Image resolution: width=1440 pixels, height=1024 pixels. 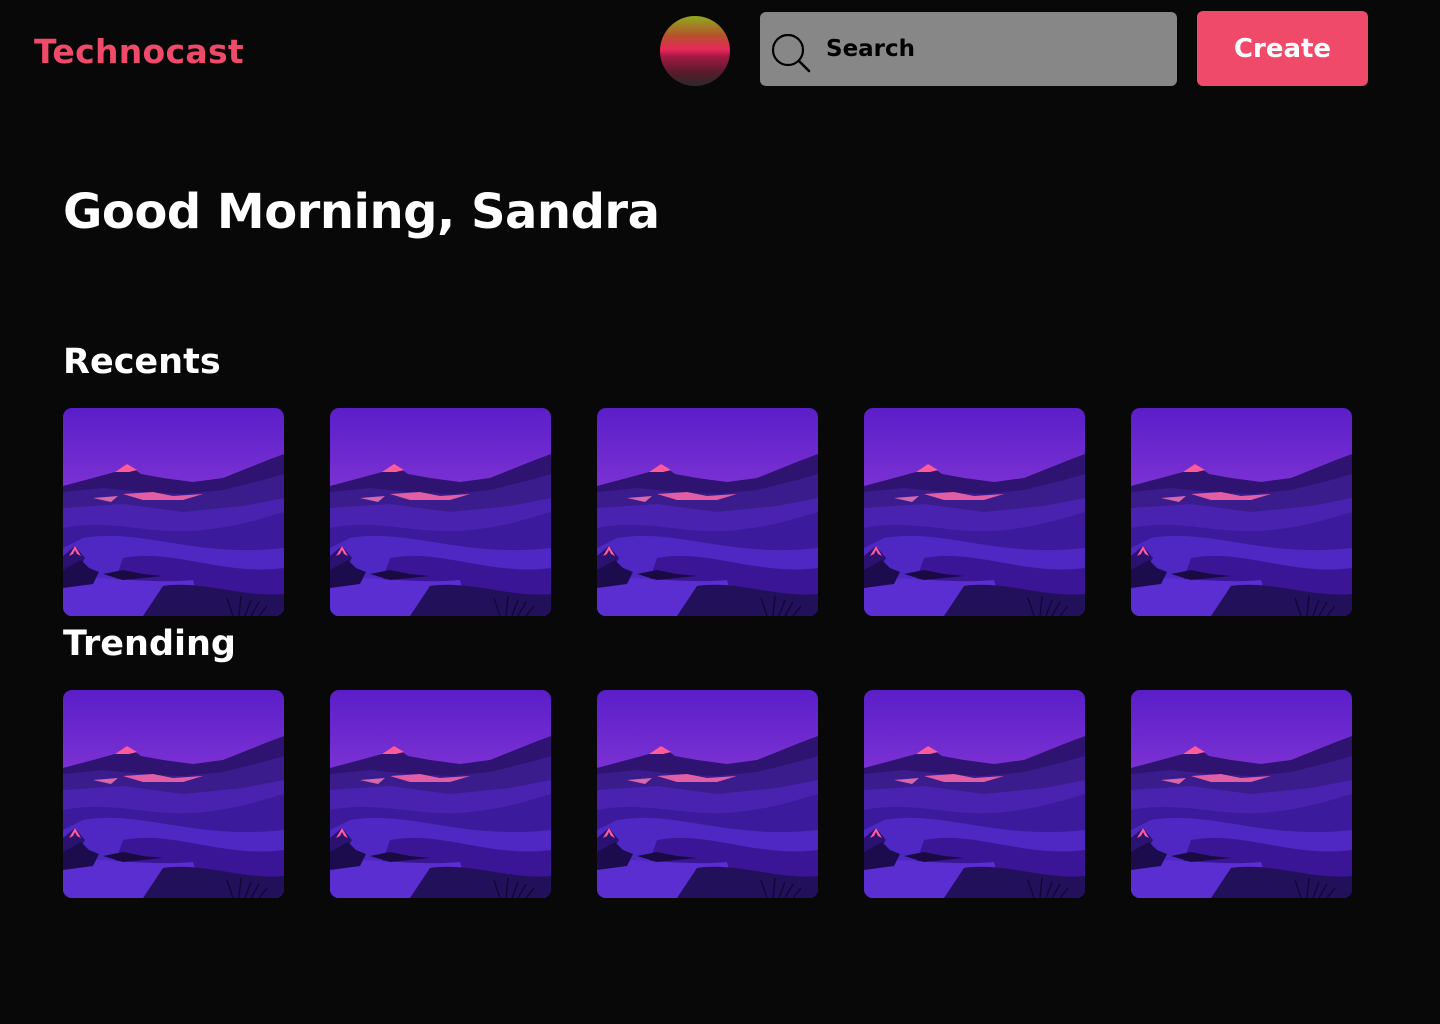 I want to click on search-icon, so click(x=791, y=53).